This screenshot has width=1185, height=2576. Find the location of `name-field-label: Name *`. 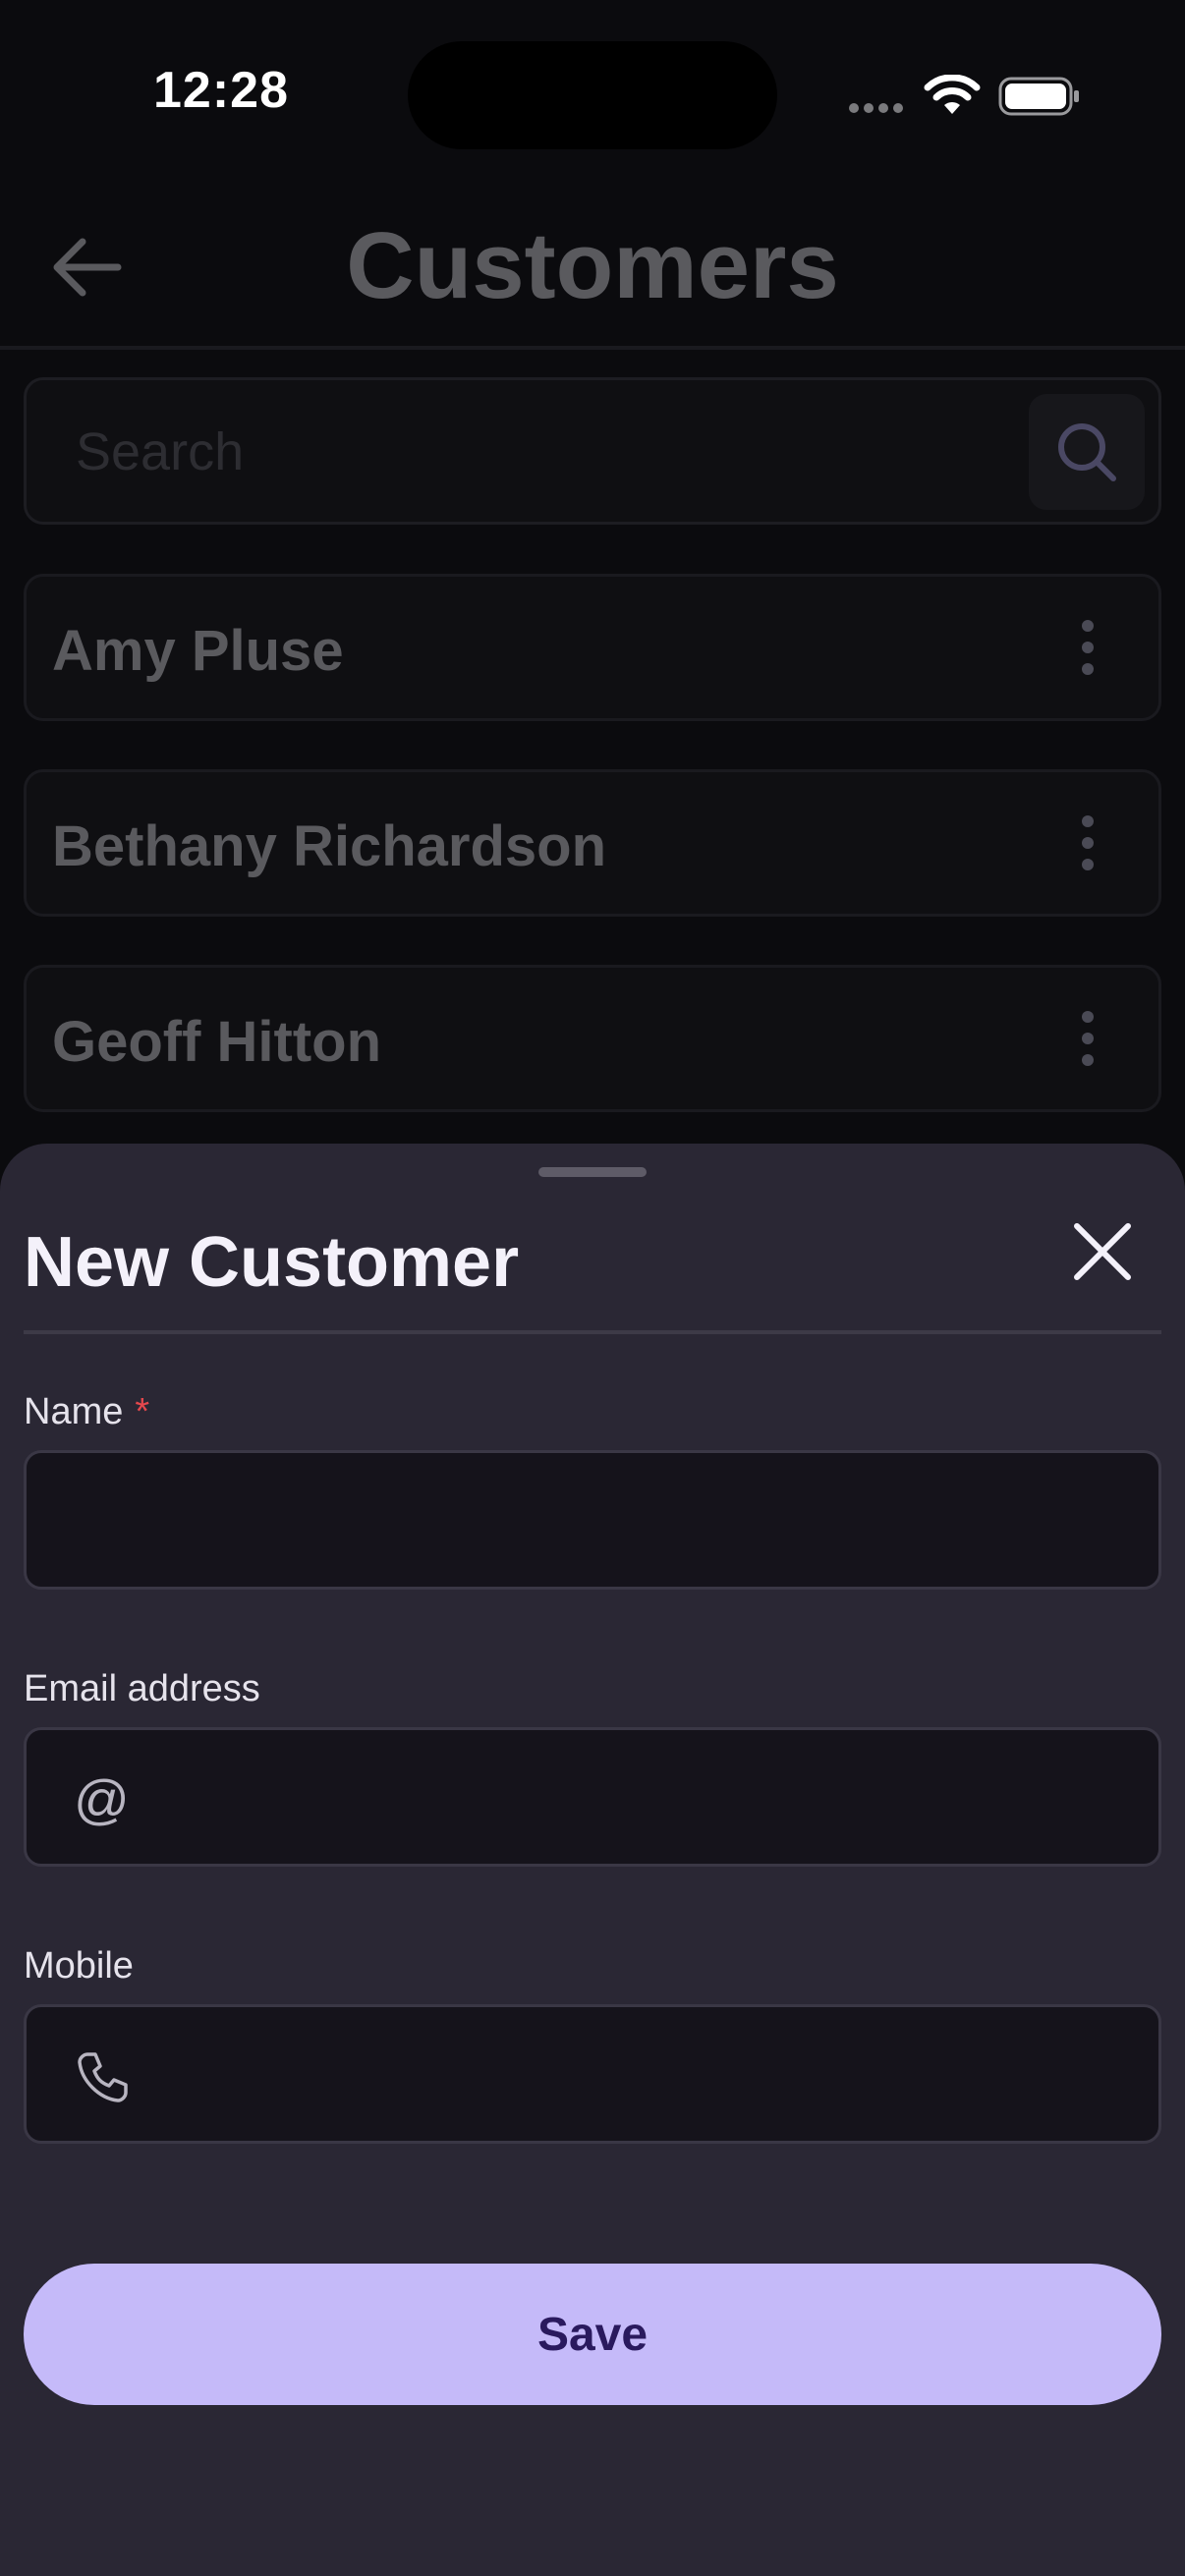

name-field-label: Name * is located at coordinates (87, 1412).